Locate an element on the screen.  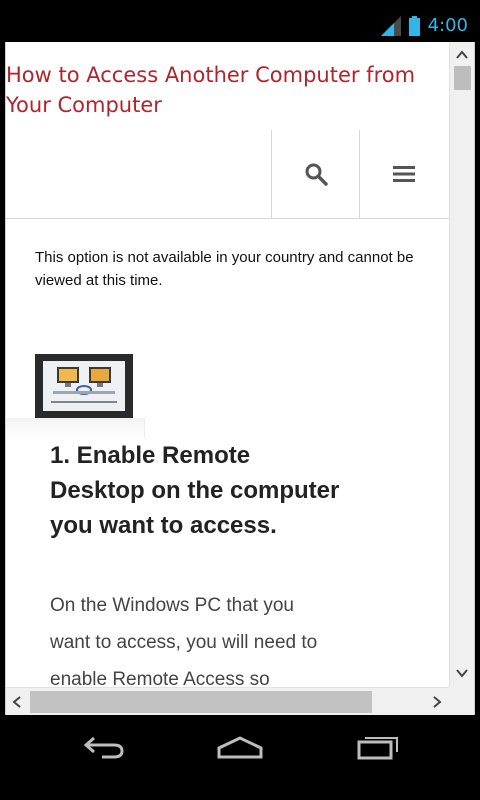
thumbnail-shadow is located at coordinates (75, 428).